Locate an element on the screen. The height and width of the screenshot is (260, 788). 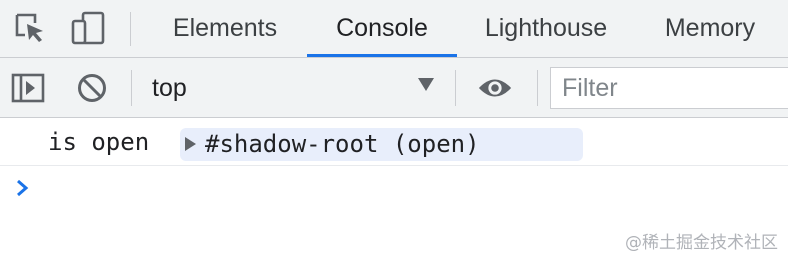
tab-lighthouse-label: Lighthouse is located at coordinates (546, 28).